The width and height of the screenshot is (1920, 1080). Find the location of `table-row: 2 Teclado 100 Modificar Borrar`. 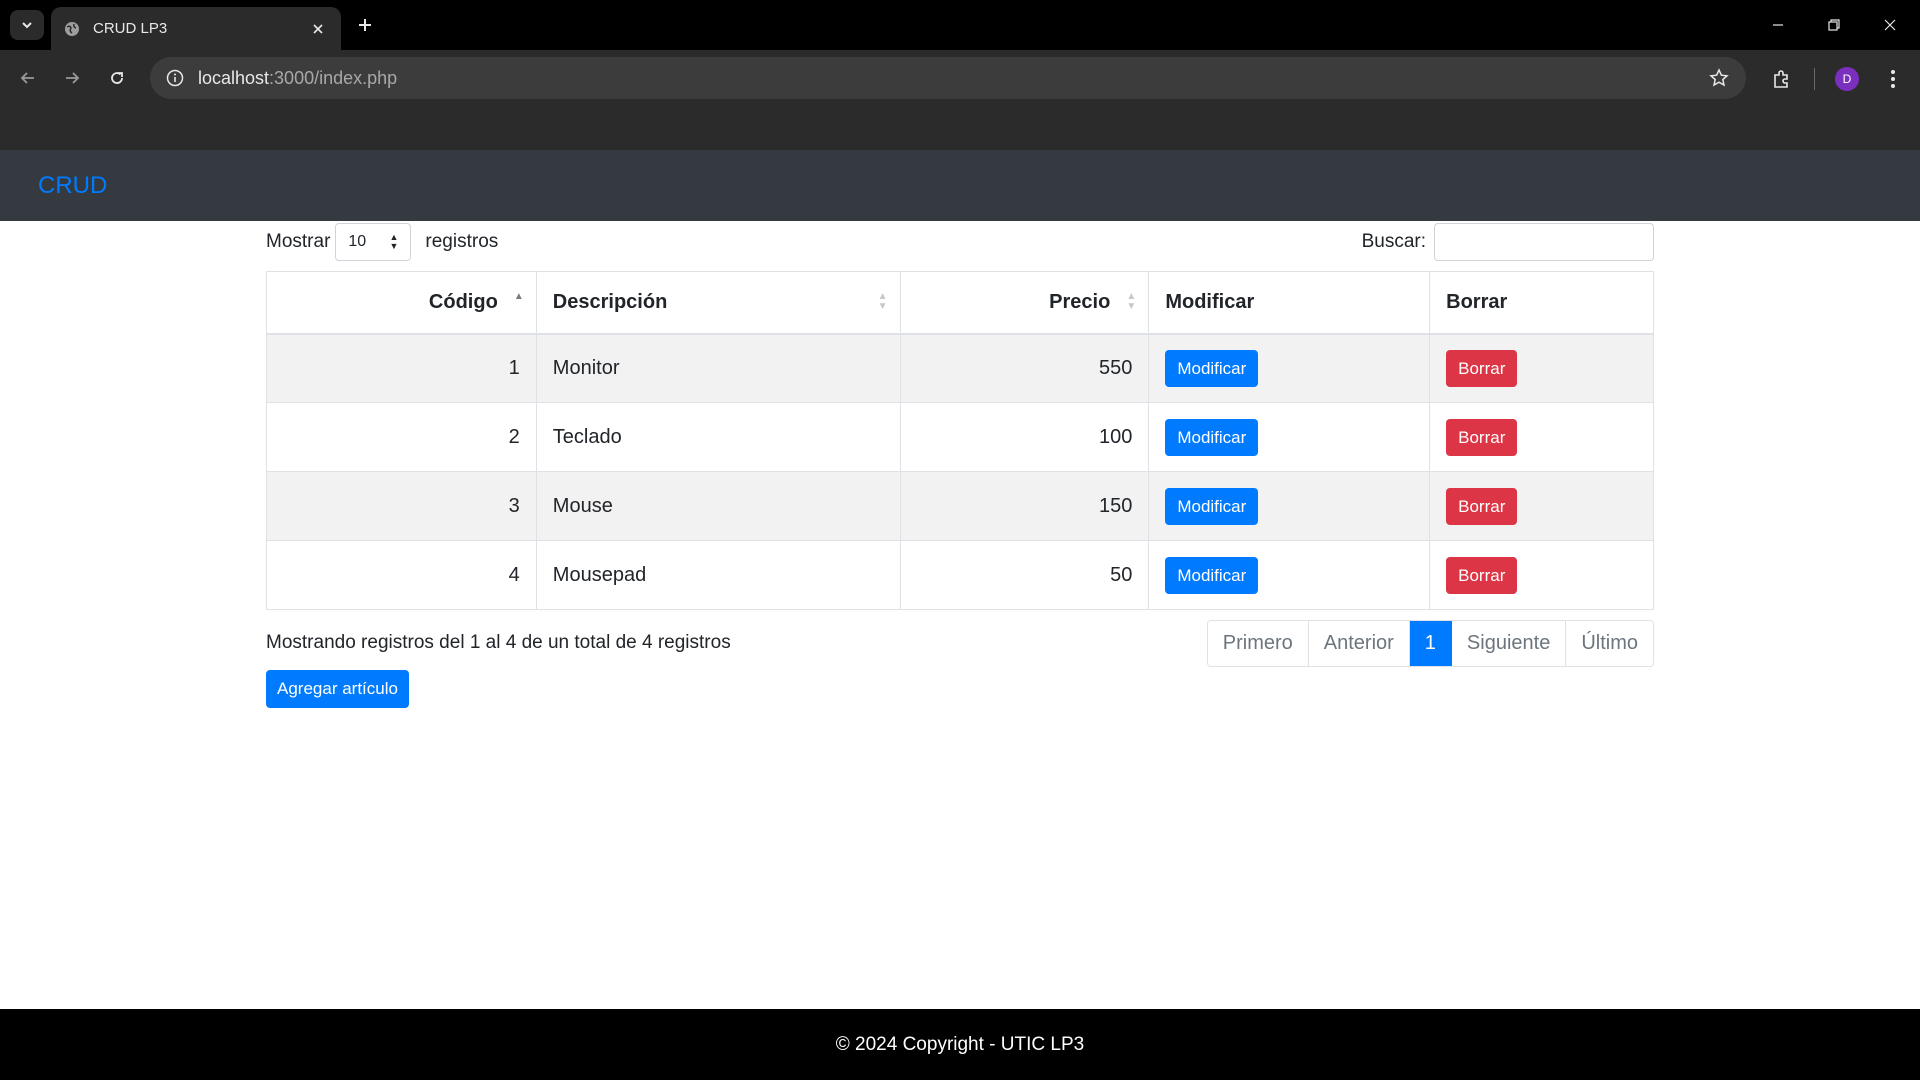

table-row: 2 Teclado 100 Modificar Borrar is located at coordinates (960, 437).